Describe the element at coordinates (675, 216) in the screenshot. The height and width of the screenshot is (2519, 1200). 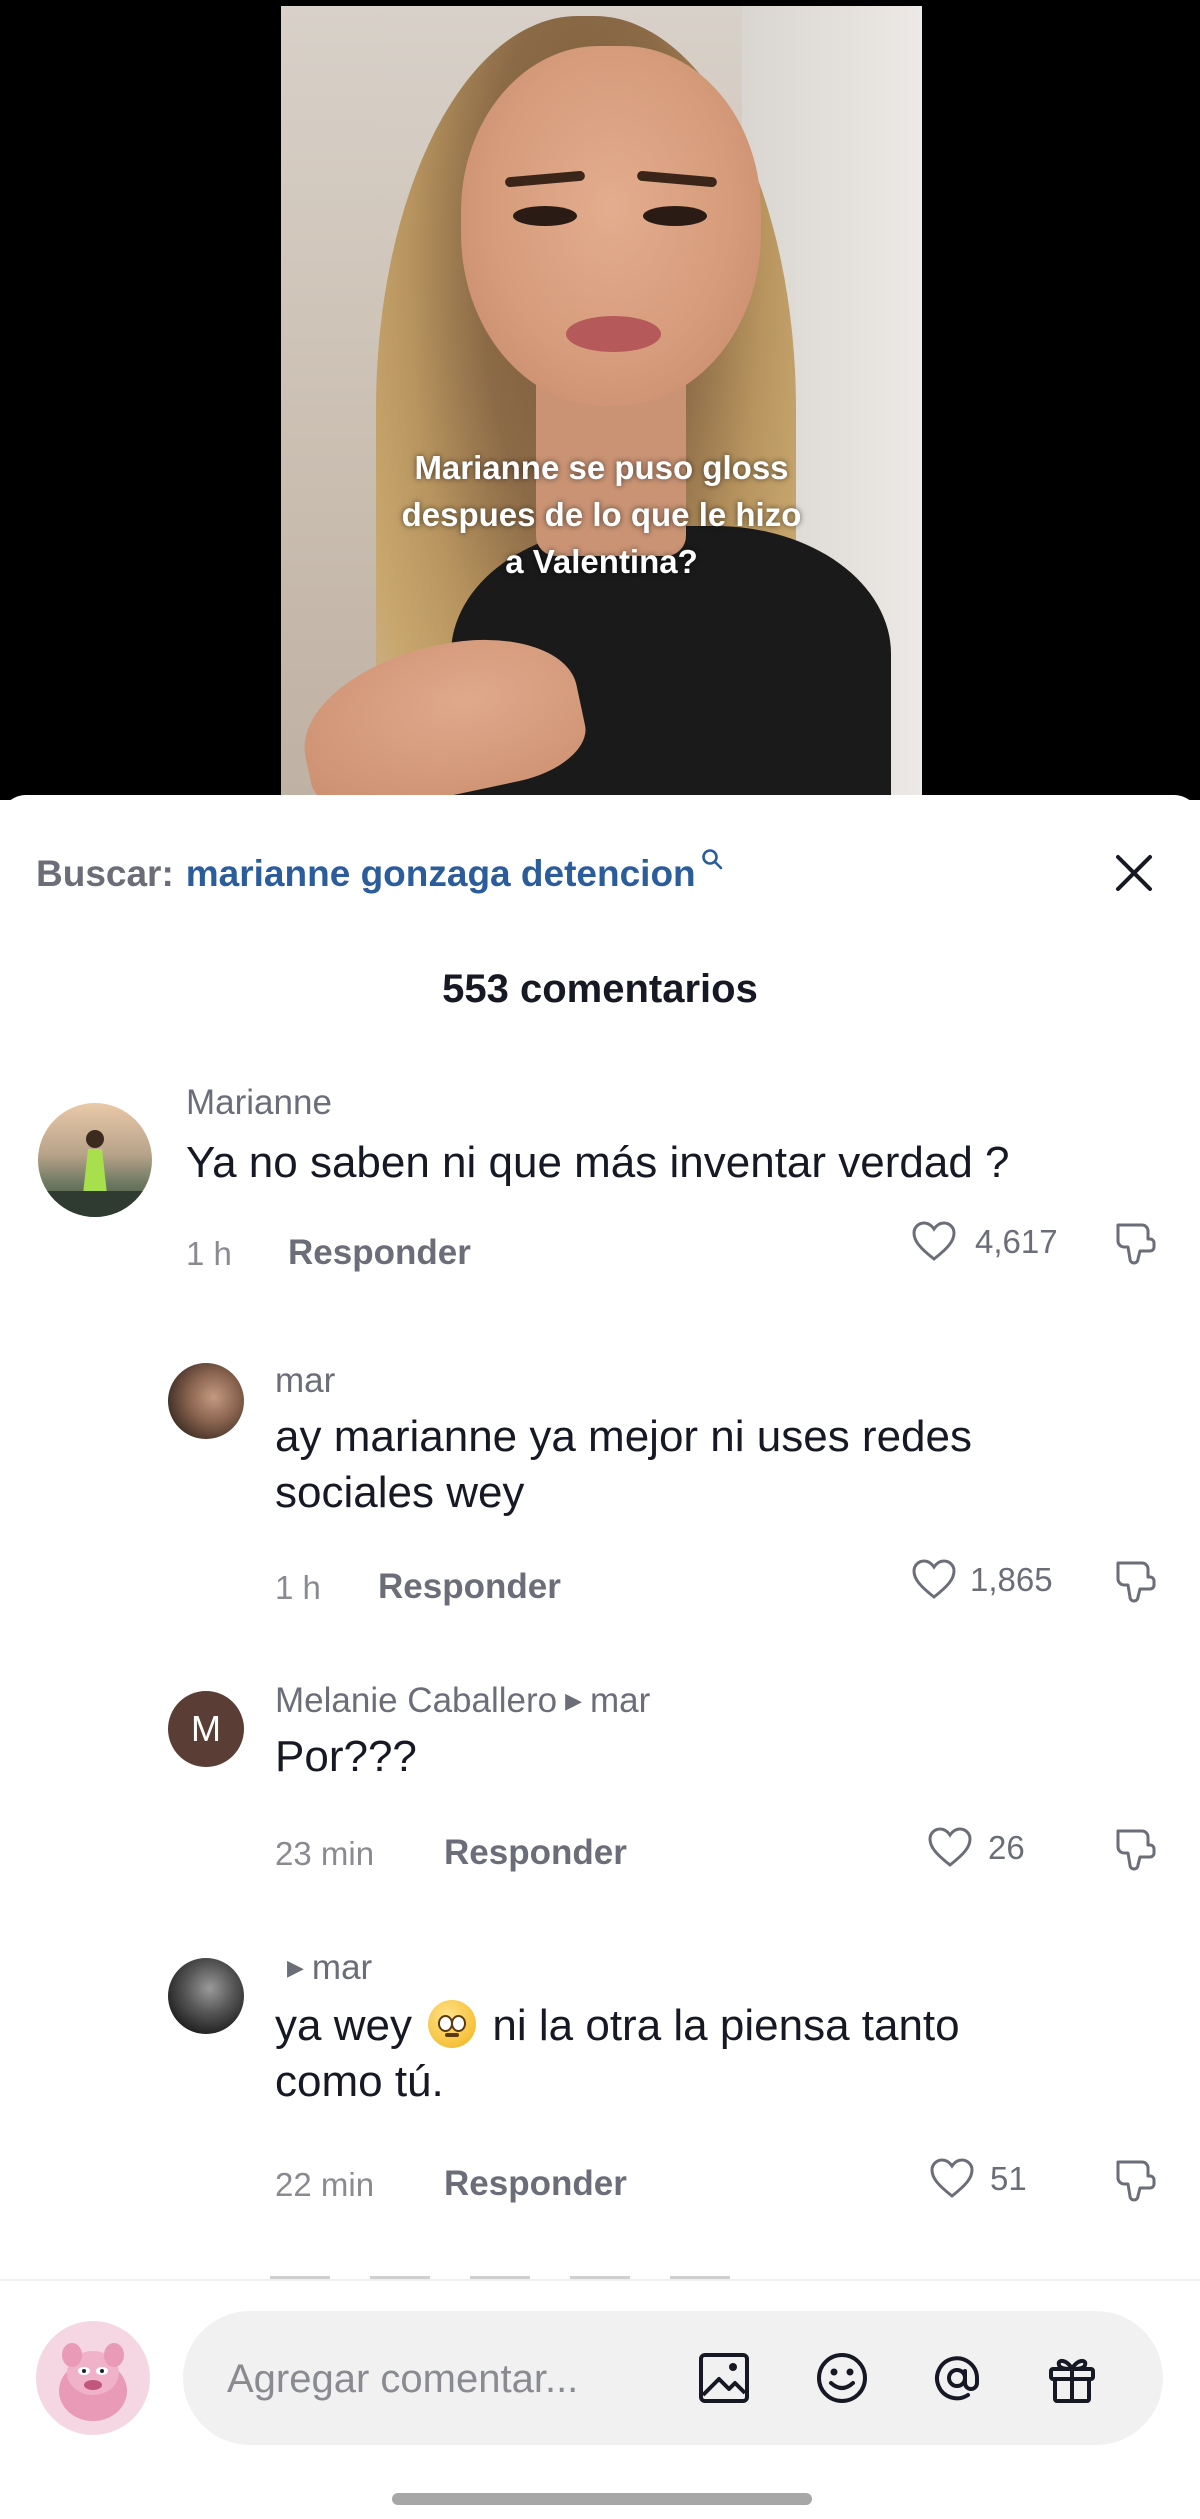
I see `eye-right` at that location.